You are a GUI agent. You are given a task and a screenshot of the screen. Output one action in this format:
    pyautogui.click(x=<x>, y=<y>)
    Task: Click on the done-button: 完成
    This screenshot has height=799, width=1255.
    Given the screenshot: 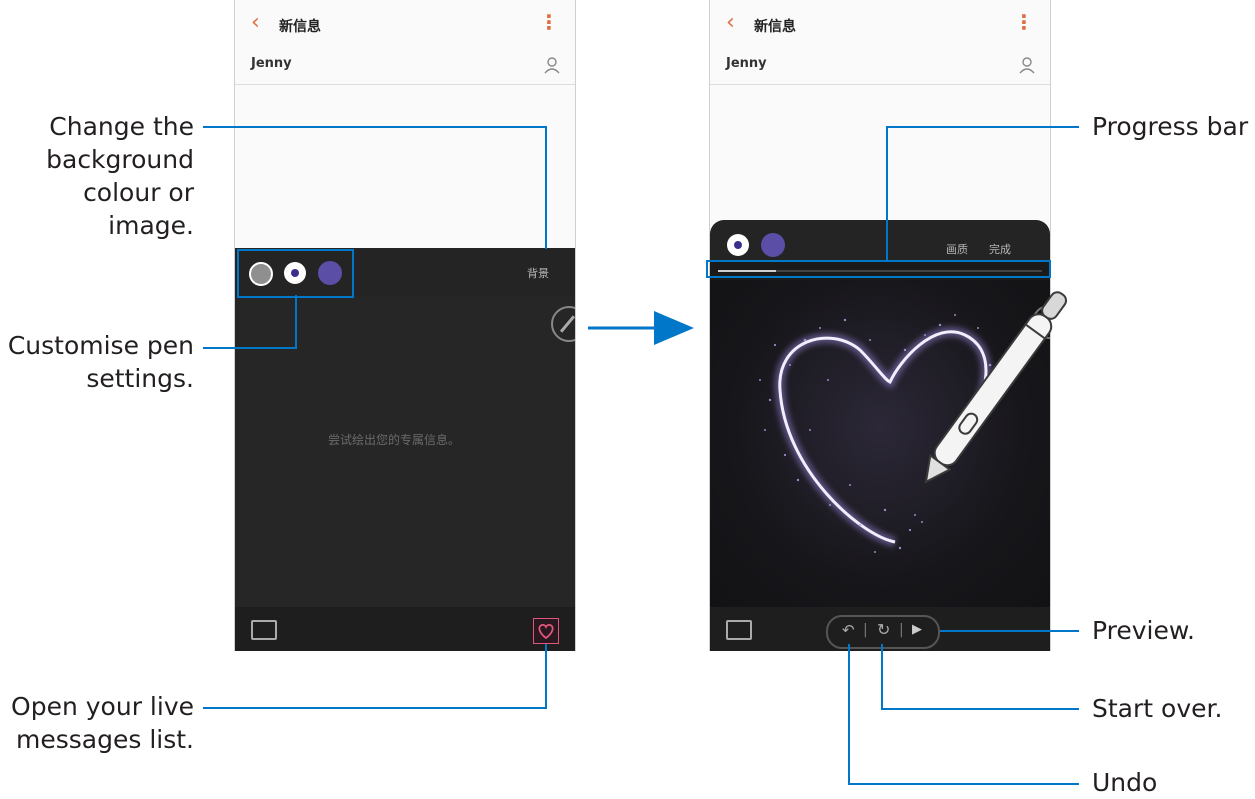 What is the action you would take?
    pyautogui.click(x=1000, y=249)
    